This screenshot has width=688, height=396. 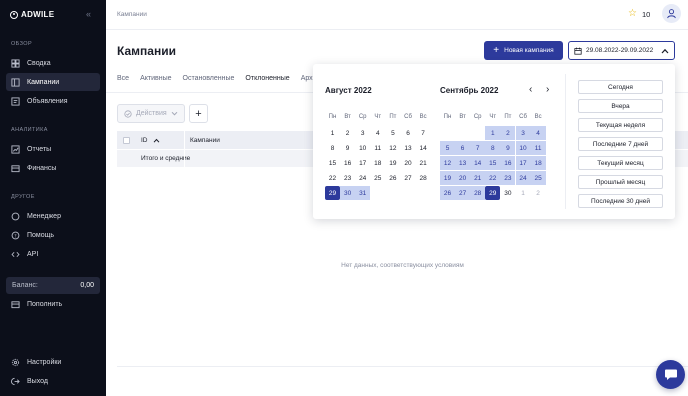 I want to click on calendar-day-sep: 12, so click(x=447, y=163).